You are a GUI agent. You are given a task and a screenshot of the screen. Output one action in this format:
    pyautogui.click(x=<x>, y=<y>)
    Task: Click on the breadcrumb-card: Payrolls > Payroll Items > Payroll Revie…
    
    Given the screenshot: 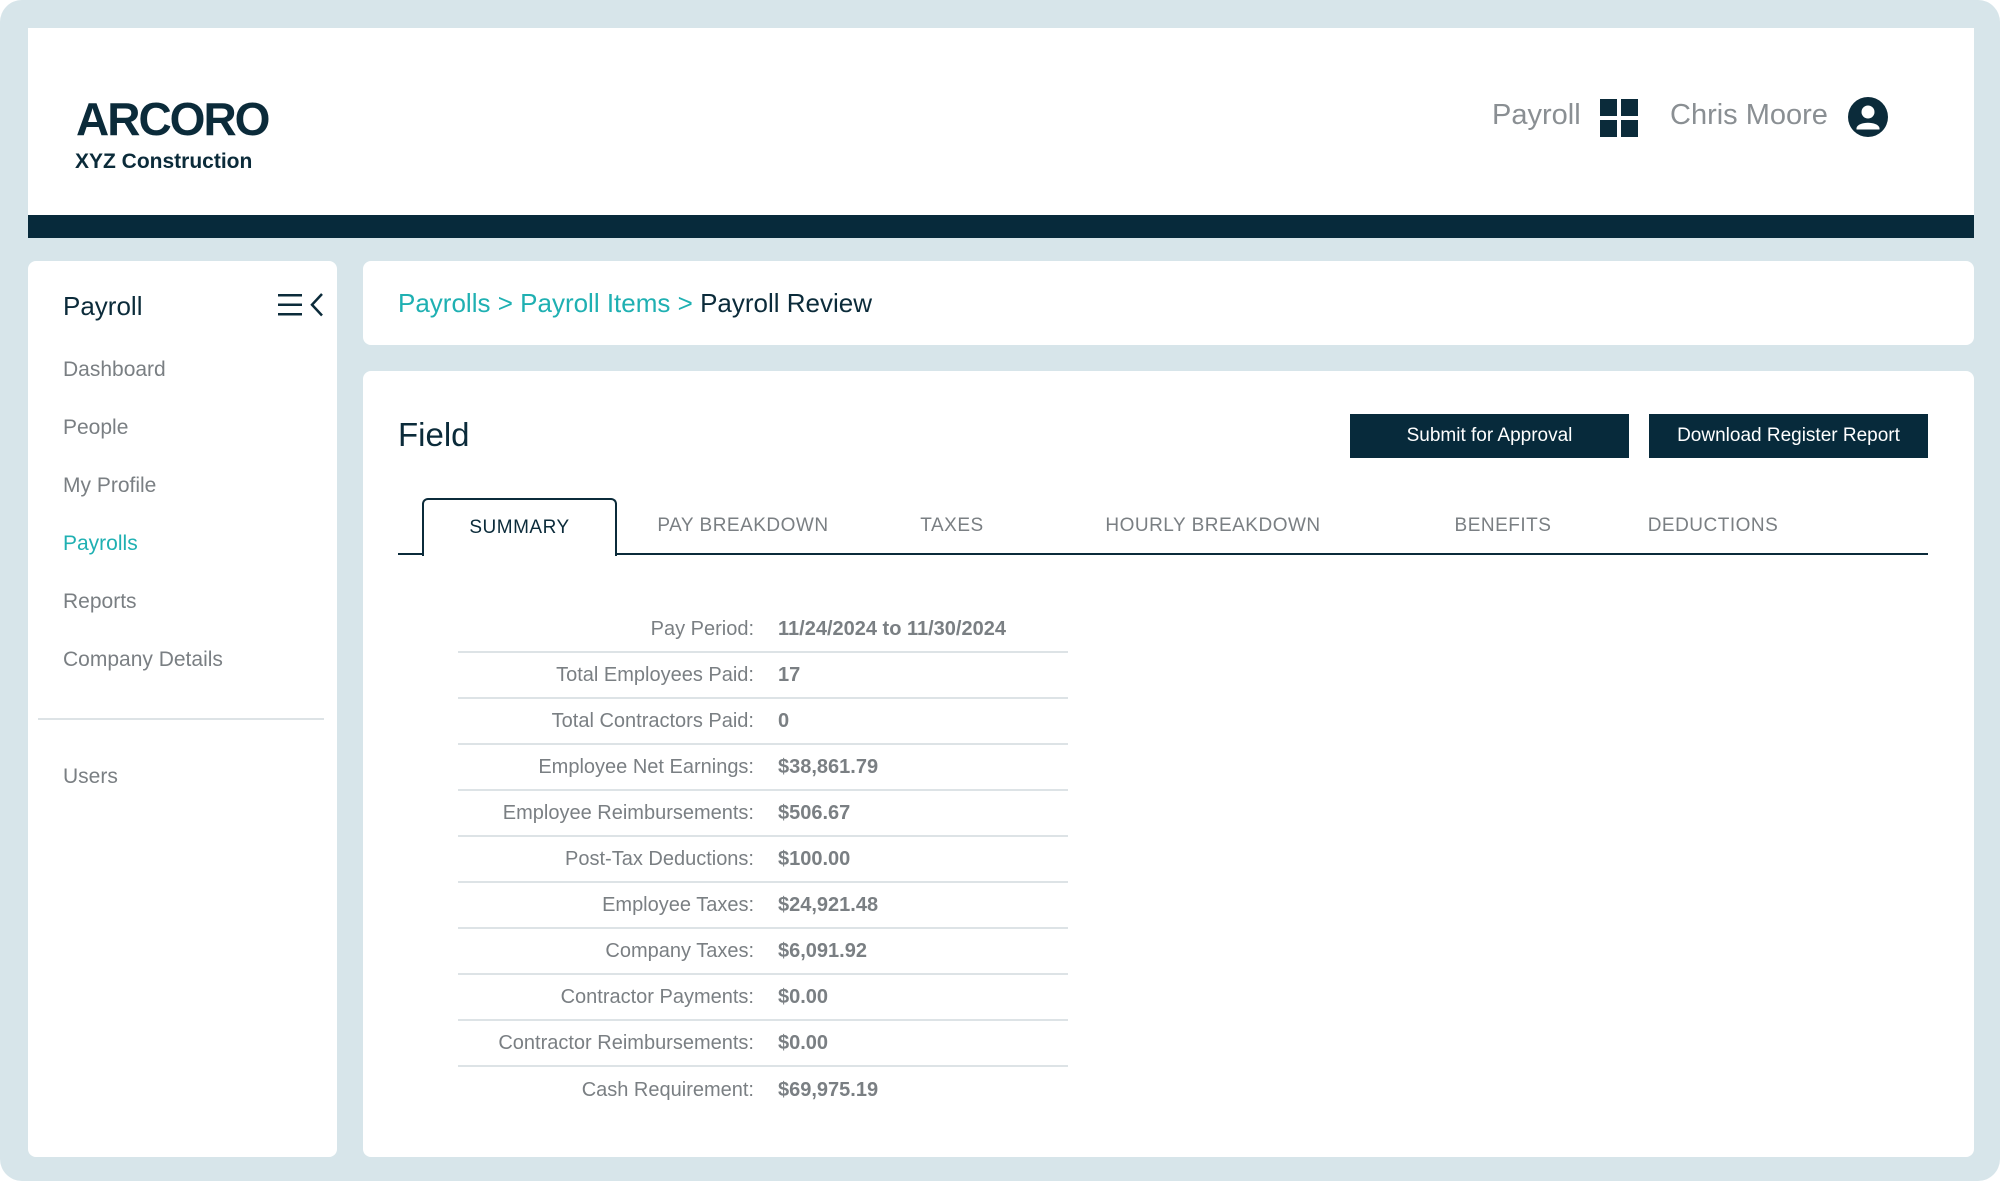 What is the action you would take?
    pyautogui.click(x=1168, y=303)
    